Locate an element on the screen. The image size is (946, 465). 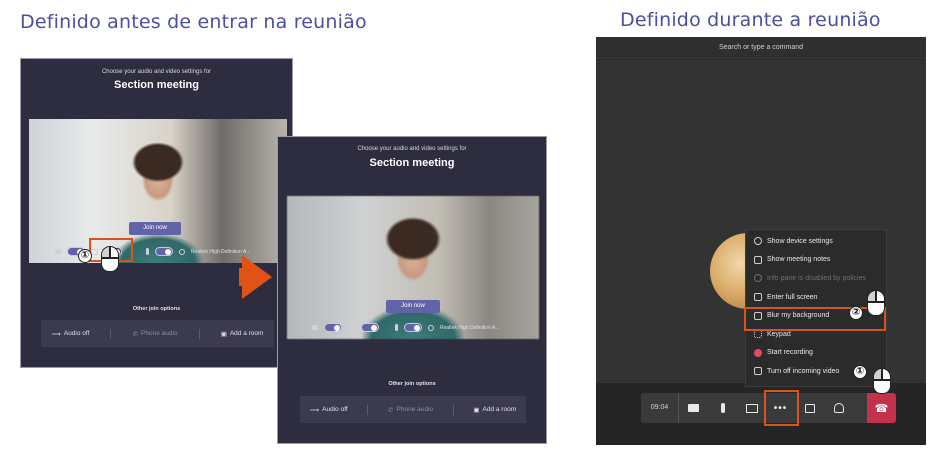
menu-item-meeting-notes: Show meeting notes is located at coordinates (816, 260).